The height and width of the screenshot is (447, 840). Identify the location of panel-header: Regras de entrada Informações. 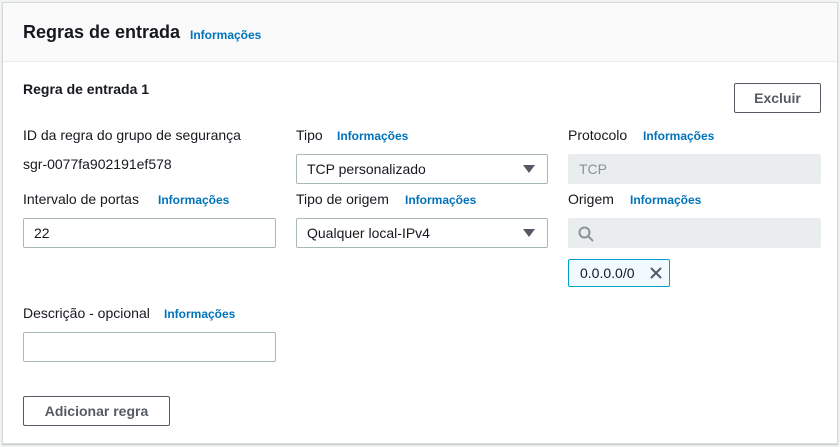
(420, 32).